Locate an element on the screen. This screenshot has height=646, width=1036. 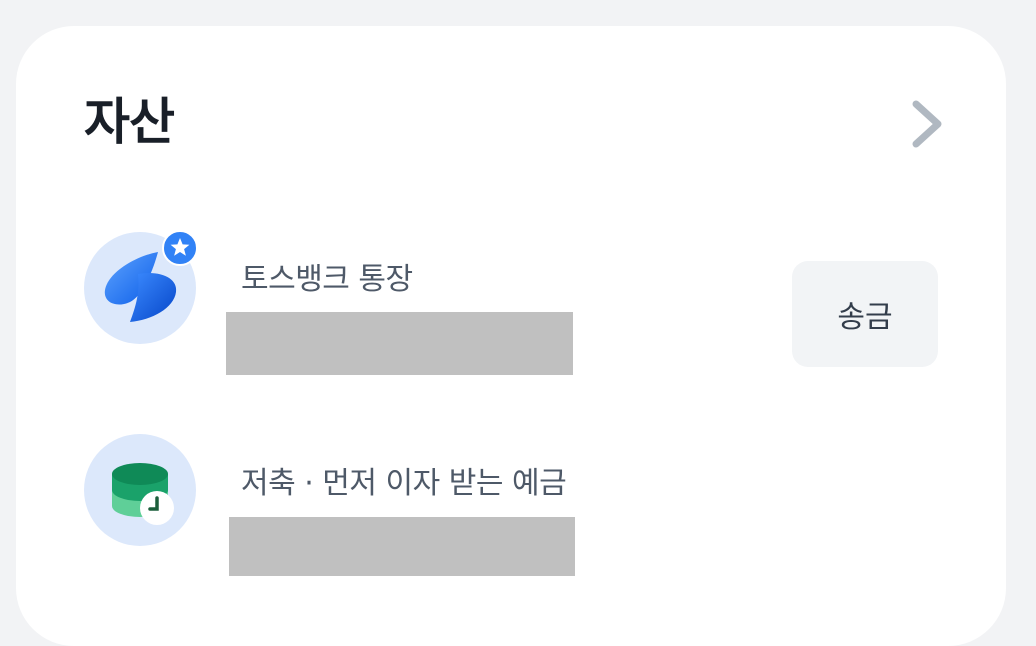
savings-coins-clock-icon is located at coordinates (140, 490).